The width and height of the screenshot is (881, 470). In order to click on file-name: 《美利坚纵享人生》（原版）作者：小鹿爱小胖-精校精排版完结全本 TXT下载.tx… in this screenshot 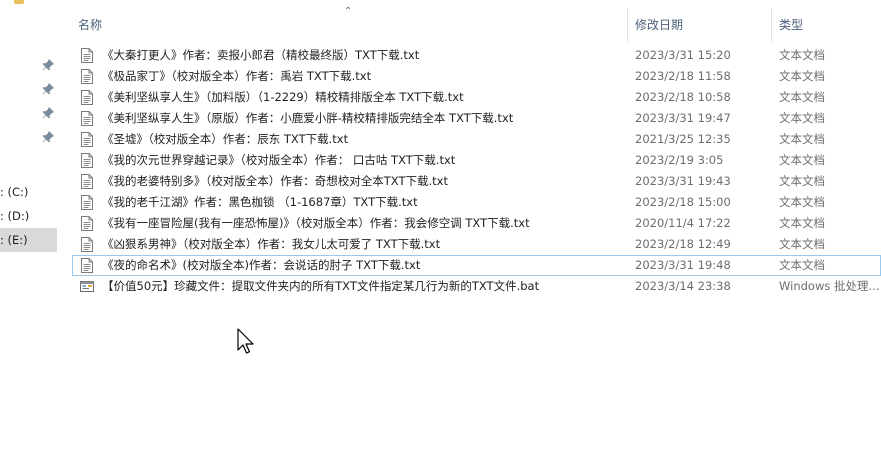, I will do `click(308, 118)`.